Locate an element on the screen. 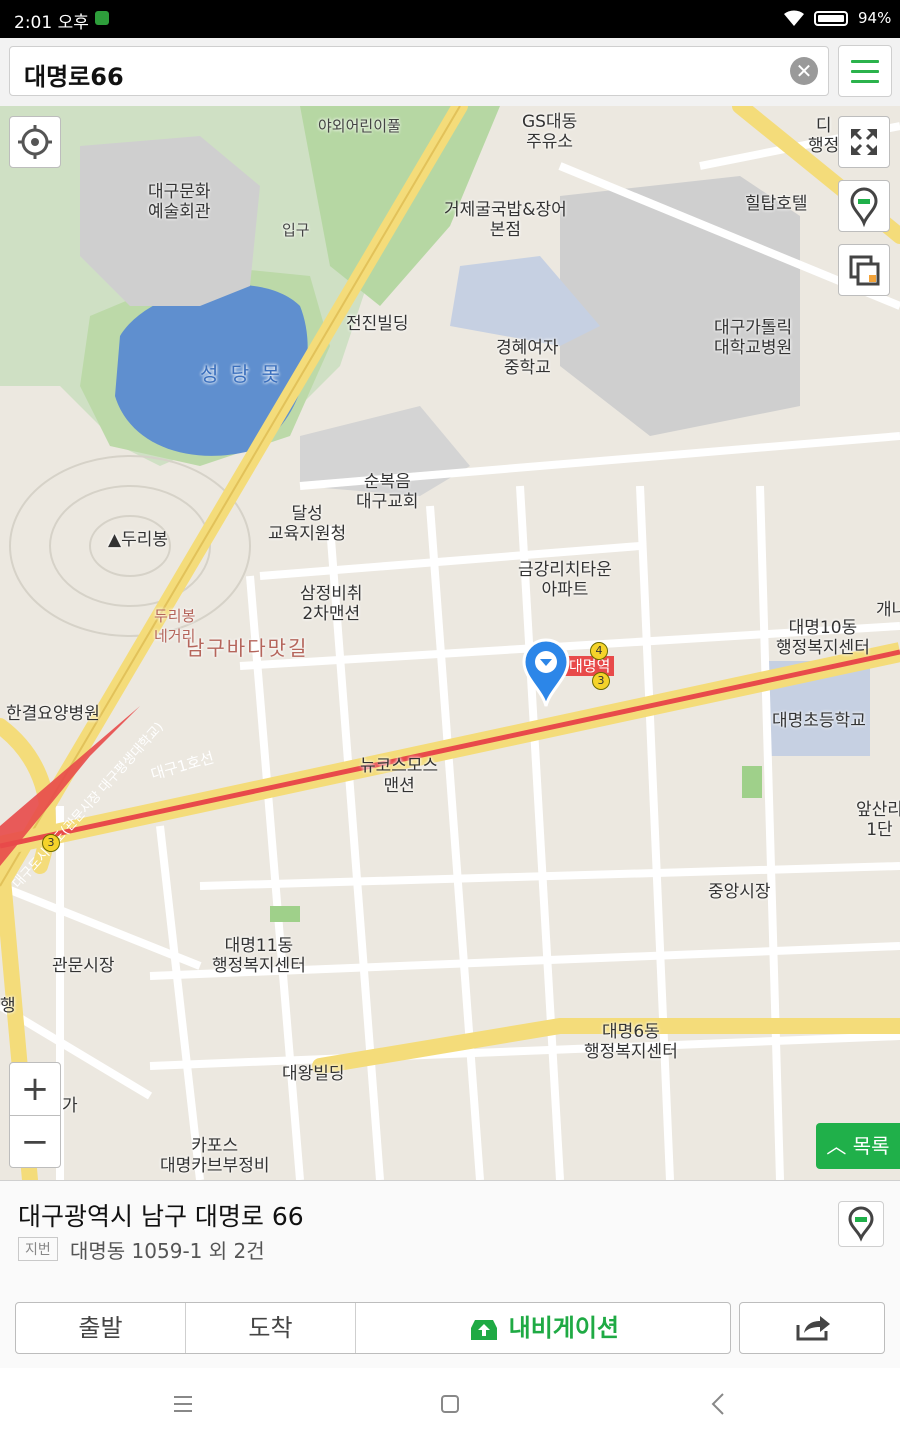  share-button is located at coordinates (812, 1328).